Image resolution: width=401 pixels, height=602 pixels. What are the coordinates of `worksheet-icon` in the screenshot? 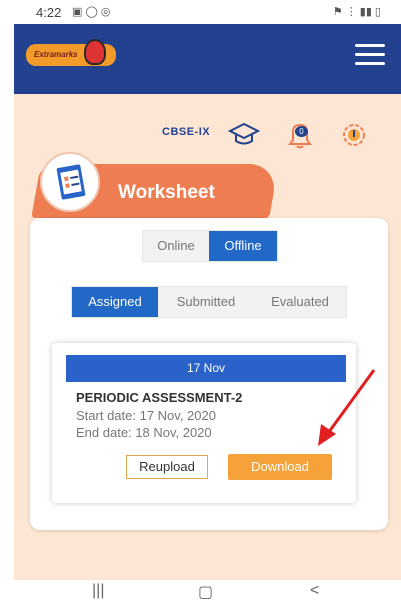 It's located at (70, 182).